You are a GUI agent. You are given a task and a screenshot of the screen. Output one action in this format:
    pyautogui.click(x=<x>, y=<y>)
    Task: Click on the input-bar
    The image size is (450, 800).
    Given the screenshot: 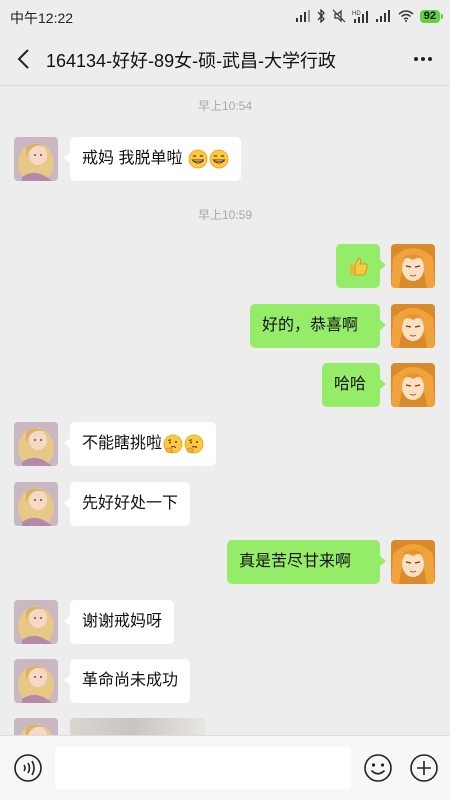 What is the action you would take?
    pyautogui.click(x=225, y=767)
    